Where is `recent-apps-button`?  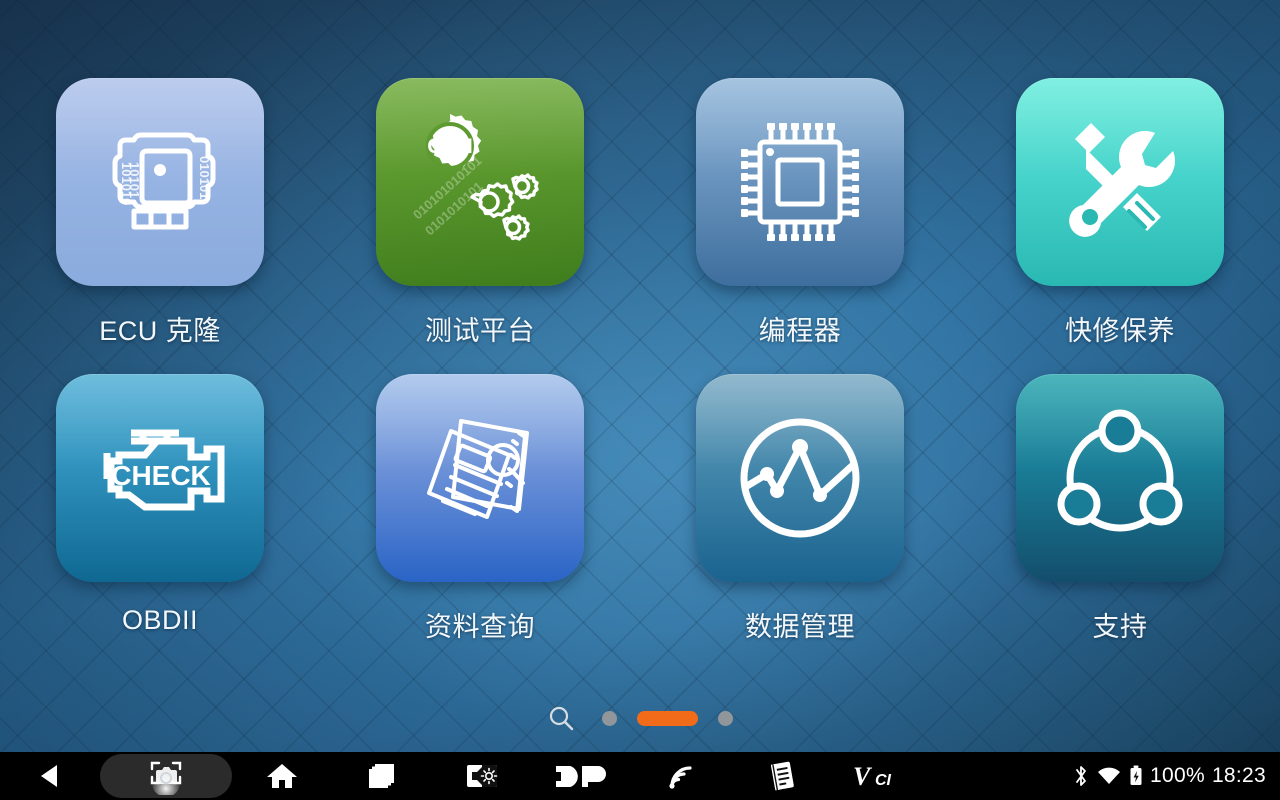 recent-apps-button is located at coordinates (382, 776).